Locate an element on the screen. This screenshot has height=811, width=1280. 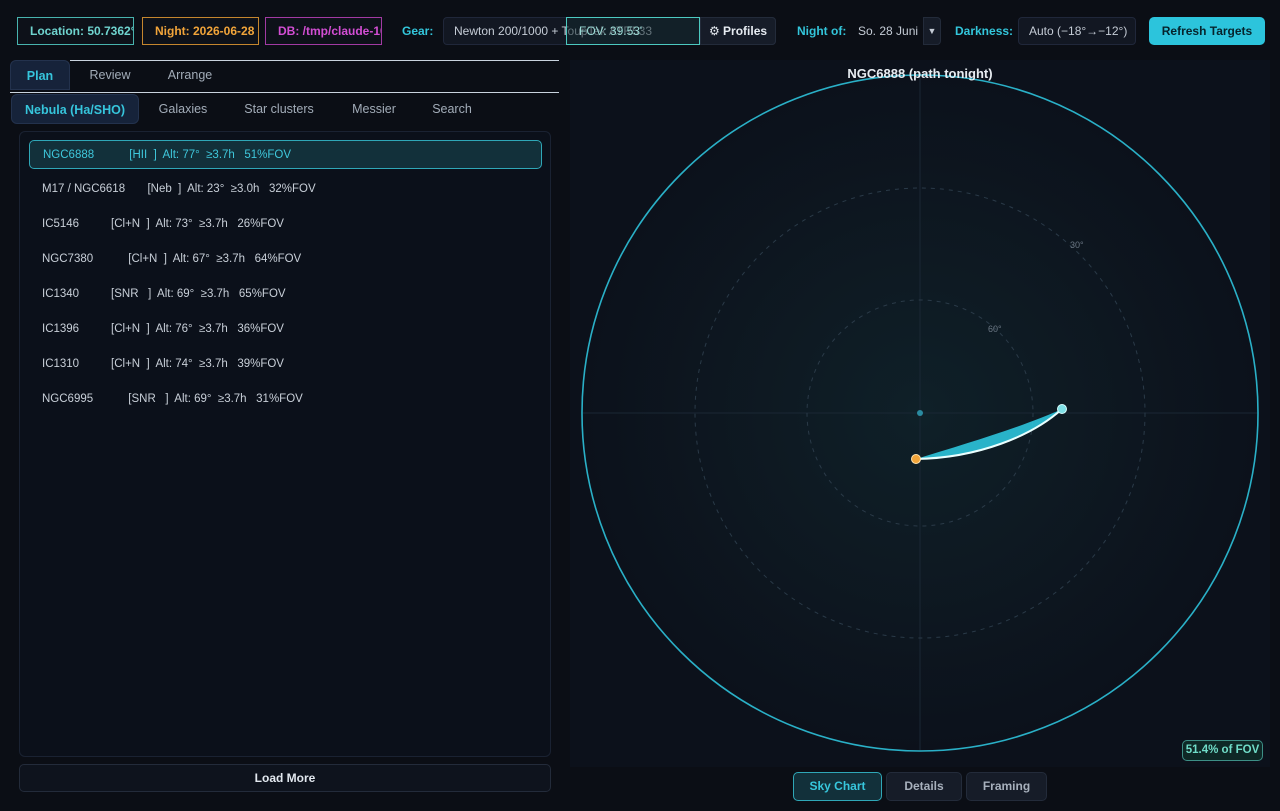
fov-badge: 51.4% of FOV is located at coordinates (1222, 750).